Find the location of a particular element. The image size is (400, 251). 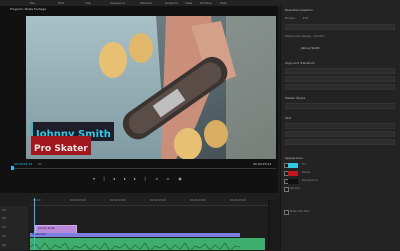

stroke-label: Stroke is located at coordinates (306, 172).